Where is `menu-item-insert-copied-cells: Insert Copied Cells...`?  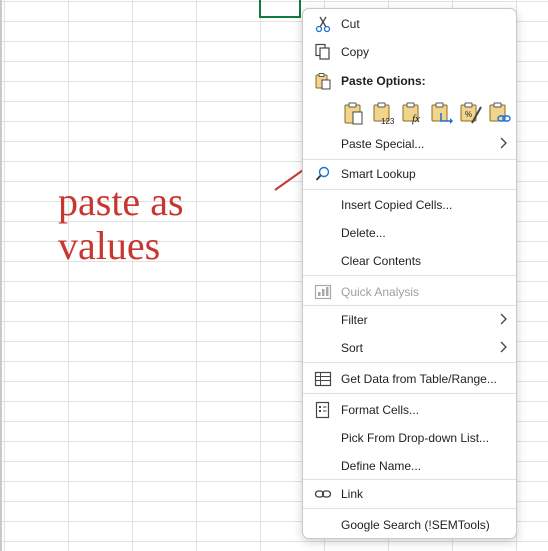
menu-item-insert-copied-cells: Insert Copied Cells... is located at coordinates (409, 205).